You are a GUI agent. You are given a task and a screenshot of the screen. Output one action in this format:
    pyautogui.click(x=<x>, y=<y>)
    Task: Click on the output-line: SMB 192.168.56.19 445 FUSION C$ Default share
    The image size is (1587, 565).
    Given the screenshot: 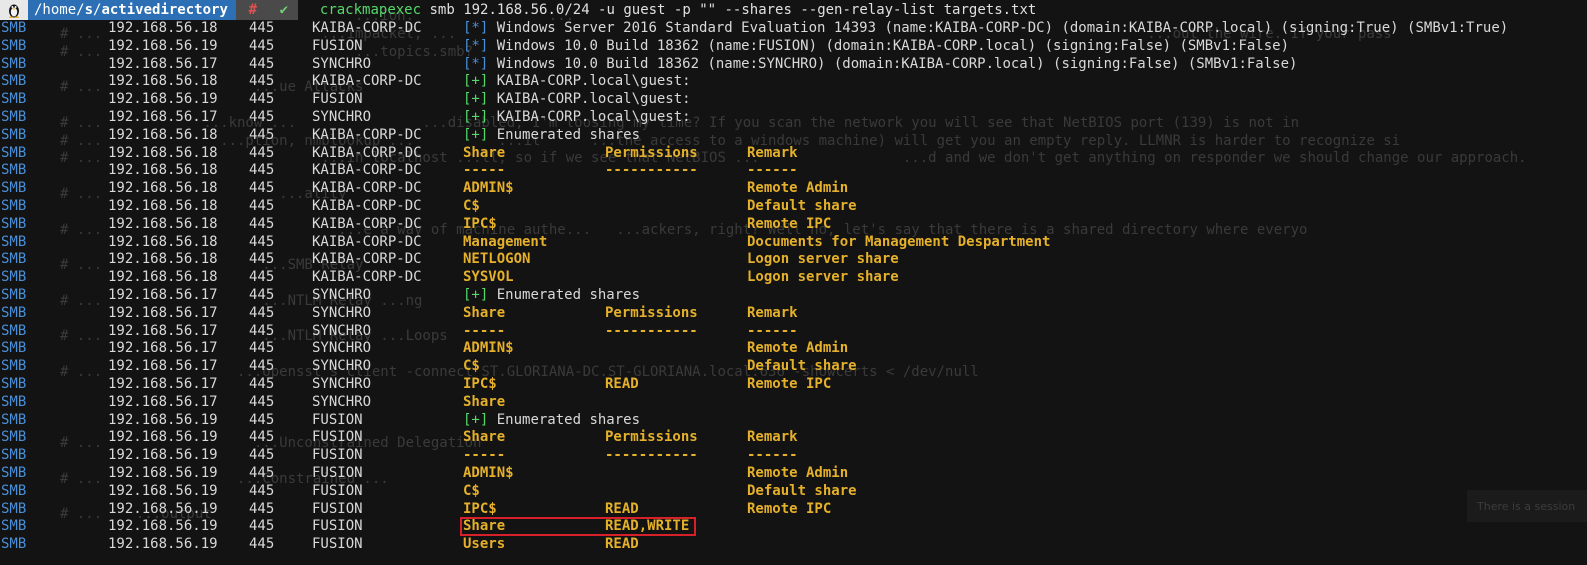 What is the action you would take?
    pyautogui.click(x=793, y=492)
    